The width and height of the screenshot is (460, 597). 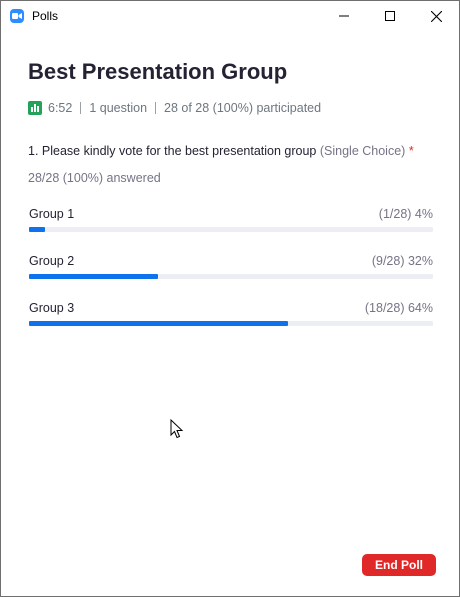 What do you see at coordinates (411, 151) in the screenshot?
I see `required-mark: *` at bounding box center [411, 151].